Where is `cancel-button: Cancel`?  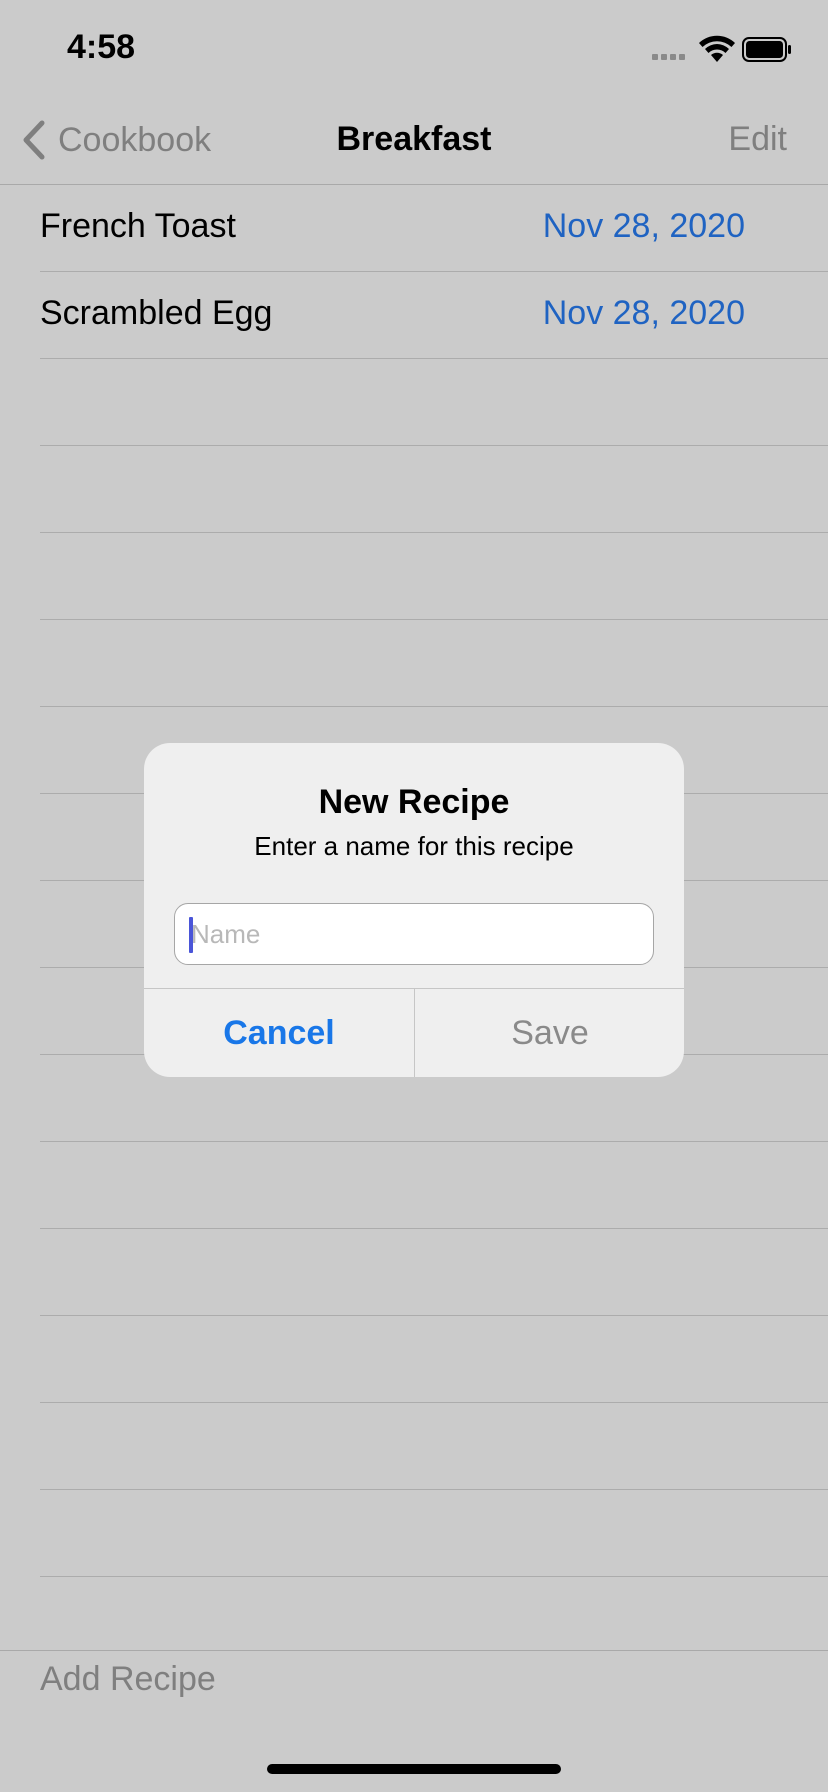 cancel-button: Cancel is located at coordinates (279, 1033).